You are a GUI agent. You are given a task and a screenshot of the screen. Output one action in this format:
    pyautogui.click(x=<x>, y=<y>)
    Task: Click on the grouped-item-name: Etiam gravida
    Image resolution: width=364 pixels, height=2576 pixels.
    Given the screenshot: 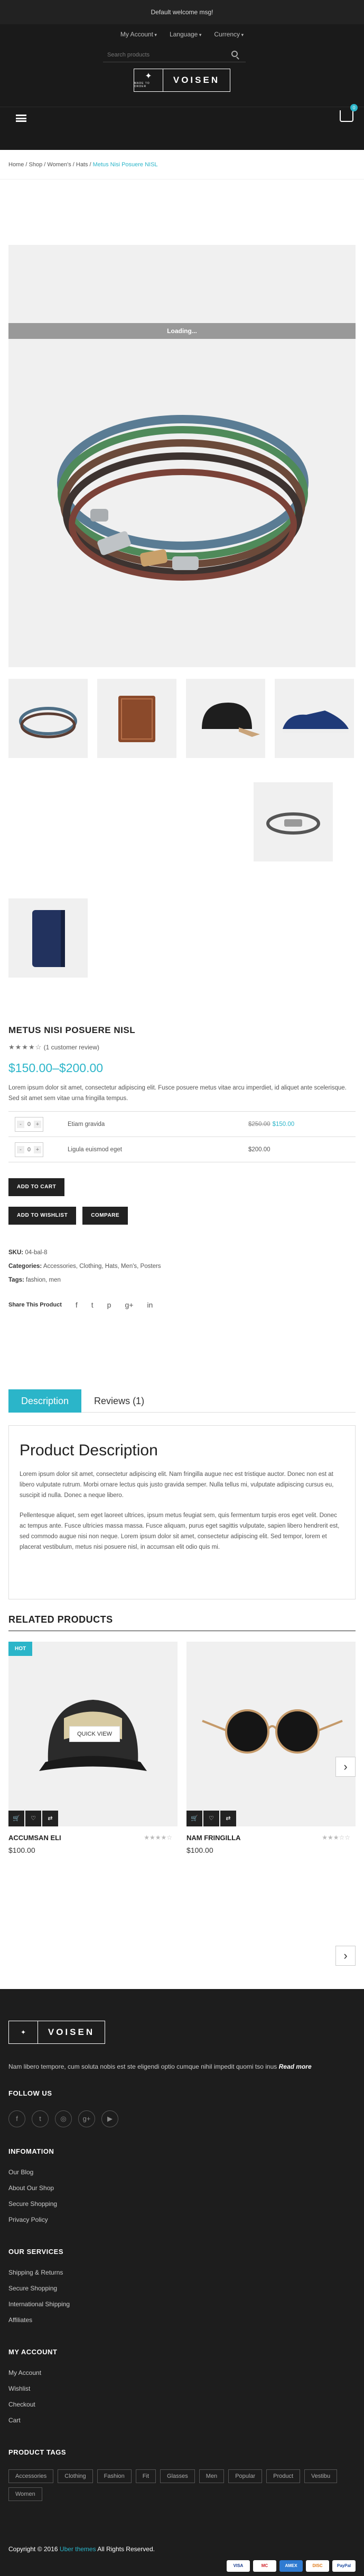 What is the action you would take?
    pyautogui.click(x=124, y=1124)
    